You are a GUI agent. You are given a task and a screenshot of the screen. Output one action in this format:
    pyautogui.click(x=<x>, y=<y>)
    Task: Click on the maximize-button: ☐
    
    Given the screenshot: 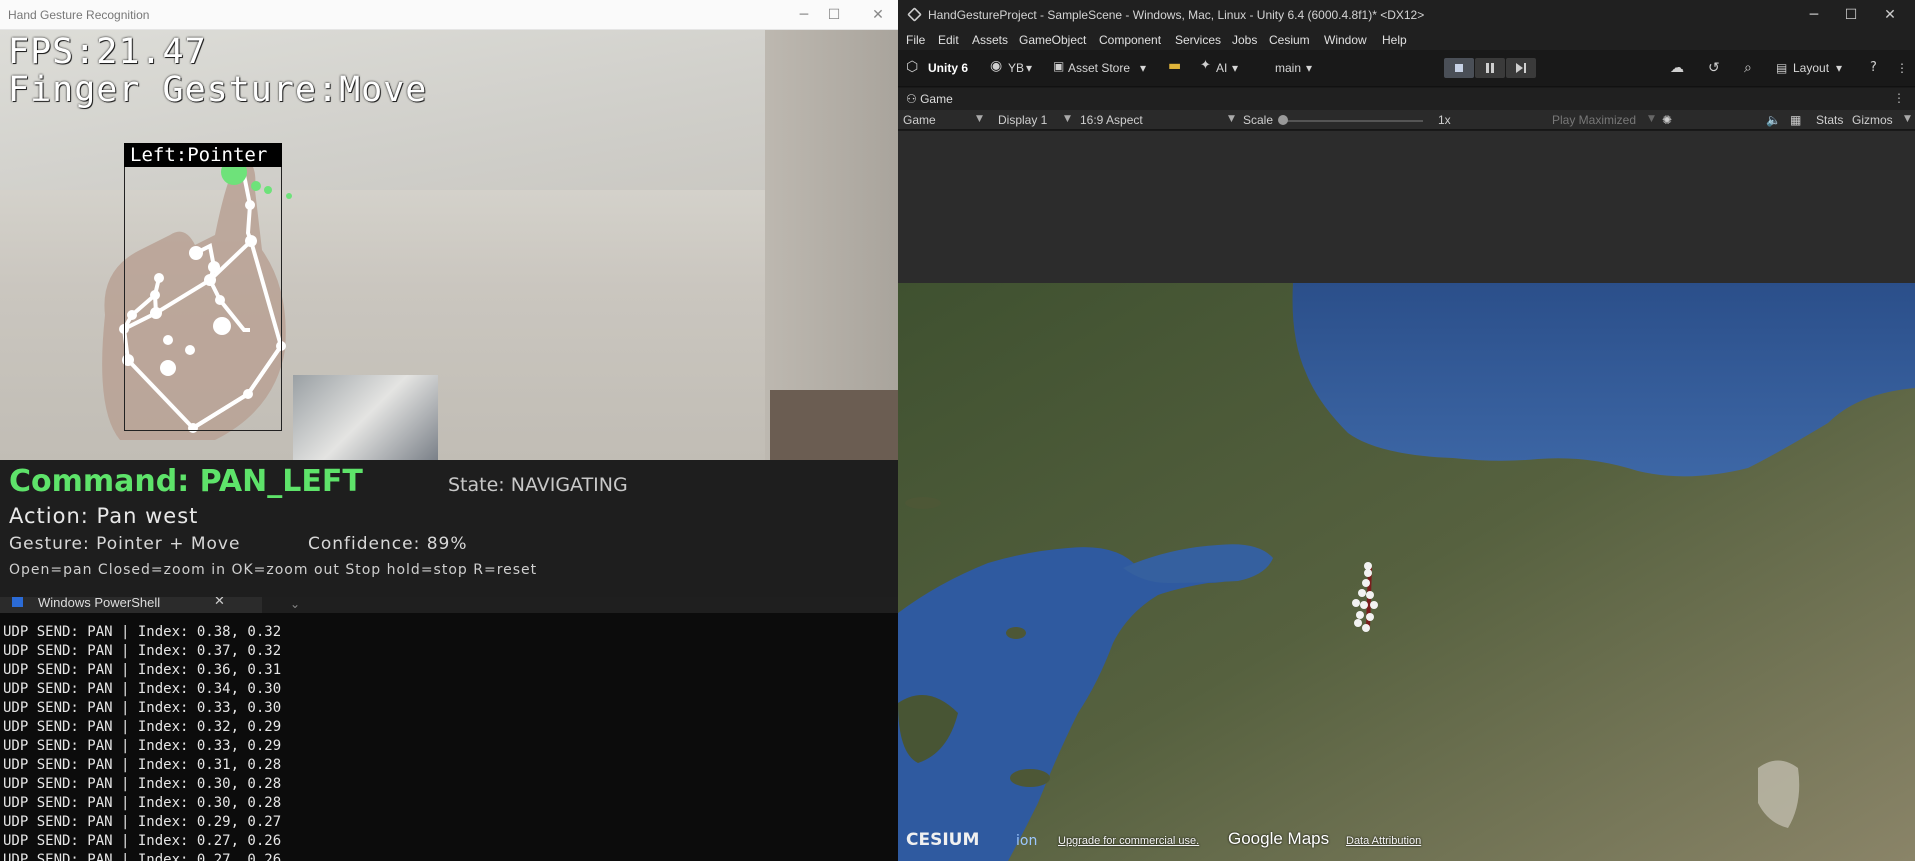 What is the action you would take?
    pyautogui.click(x=834, y=15)
    